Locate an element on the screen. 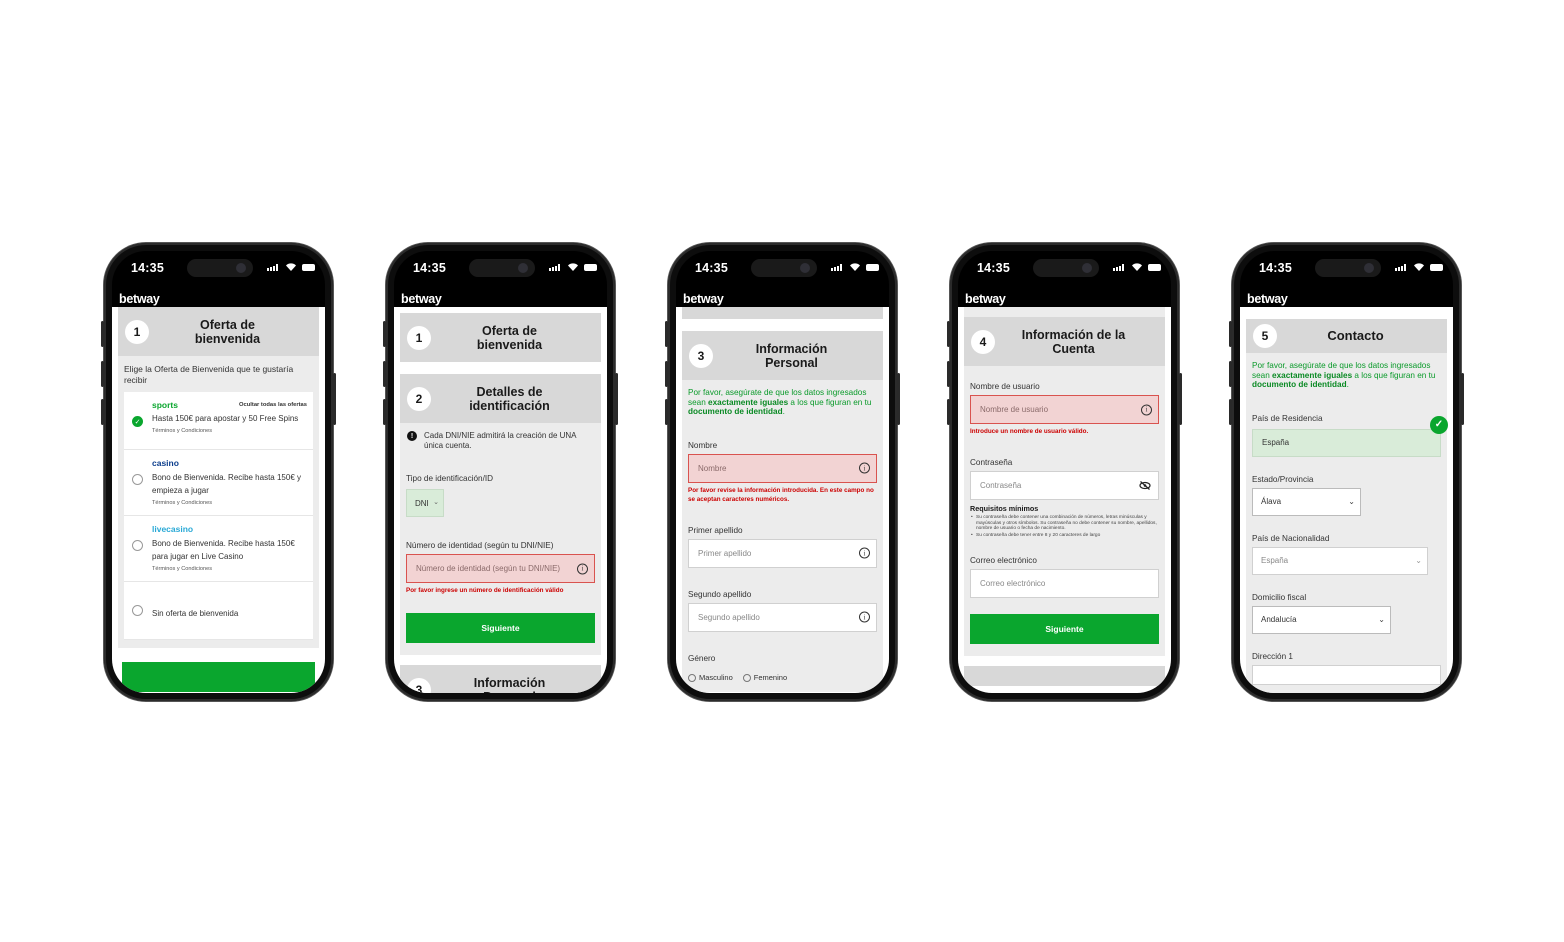  step-number: 5 is located at coordinates (1265, 336).